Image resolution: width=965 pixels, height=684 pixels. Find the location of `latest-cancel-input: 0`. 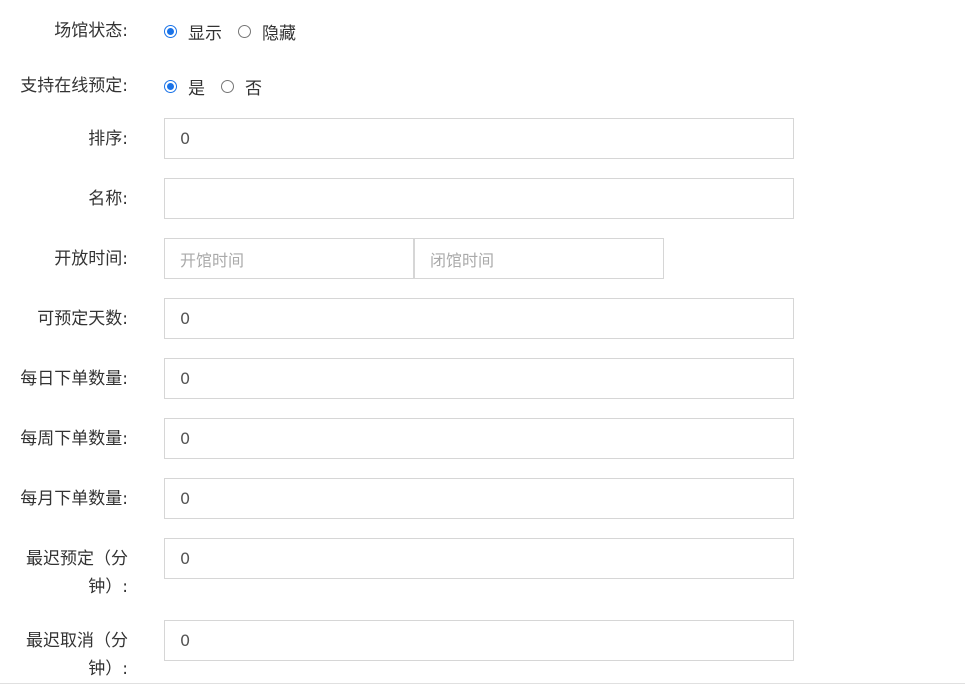

latest-cancel-input: 0 is located at coordinates (479, 640).